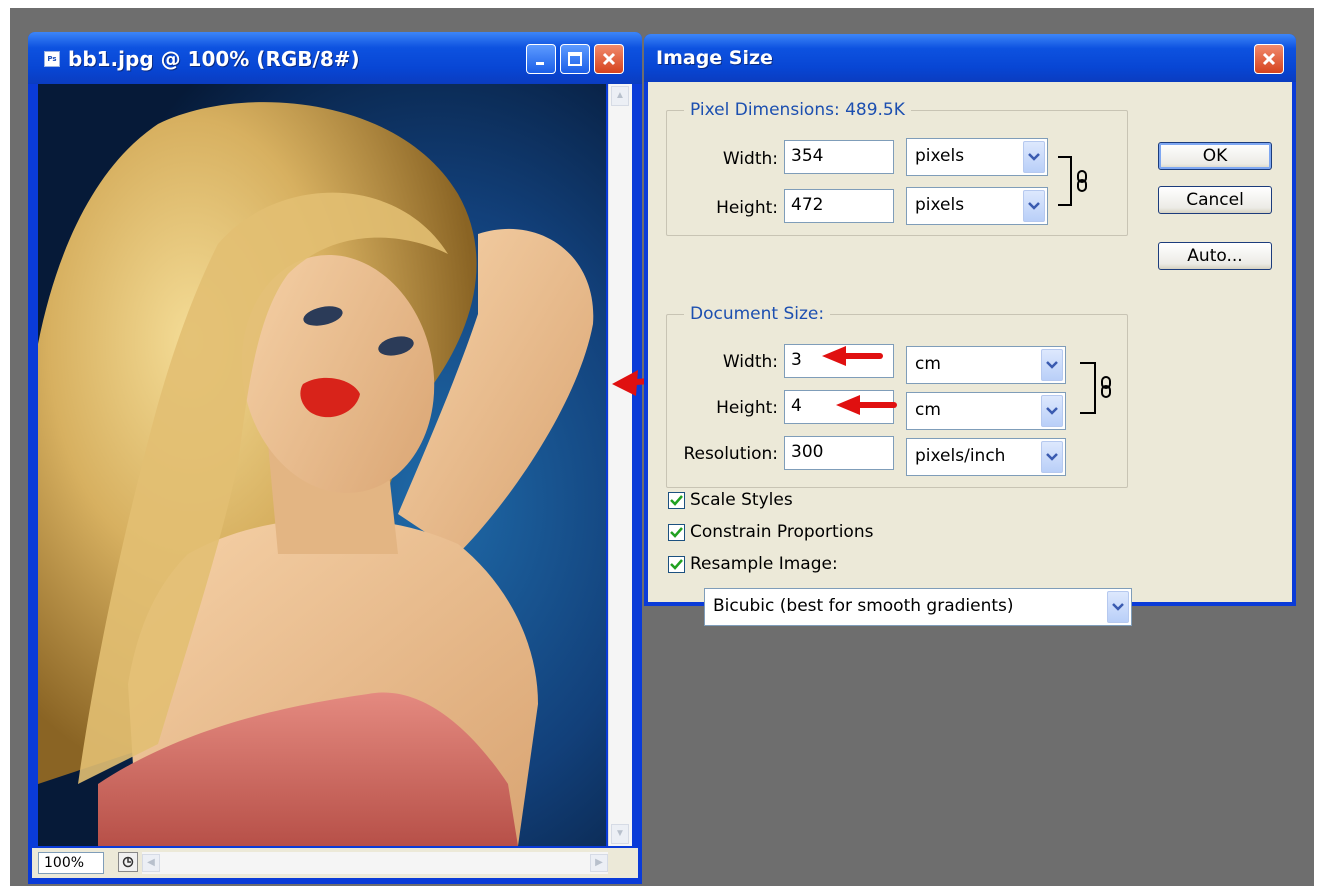 The height and width of the screenshot is (892, 1322). What do you see at coordinates (750, 362) in the screenshot?
I see `doc-width-label: Width:` at bounding box center [750, 362].